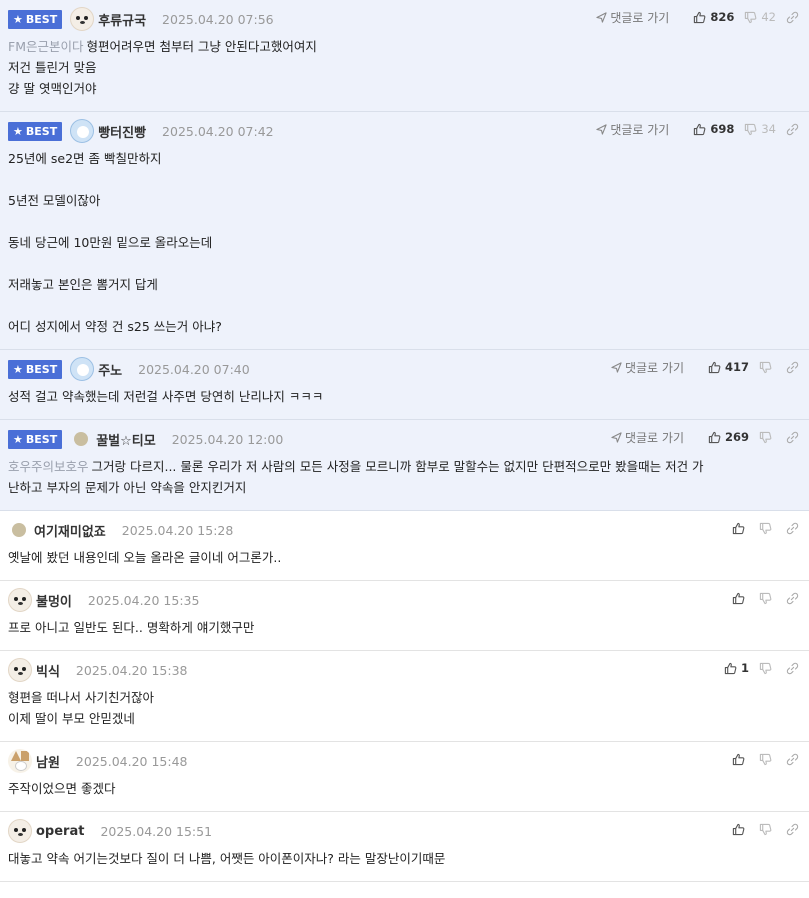  Describe the element at coordinates (736, 668) in the screenshot. I see `like-button: 1` at that location.